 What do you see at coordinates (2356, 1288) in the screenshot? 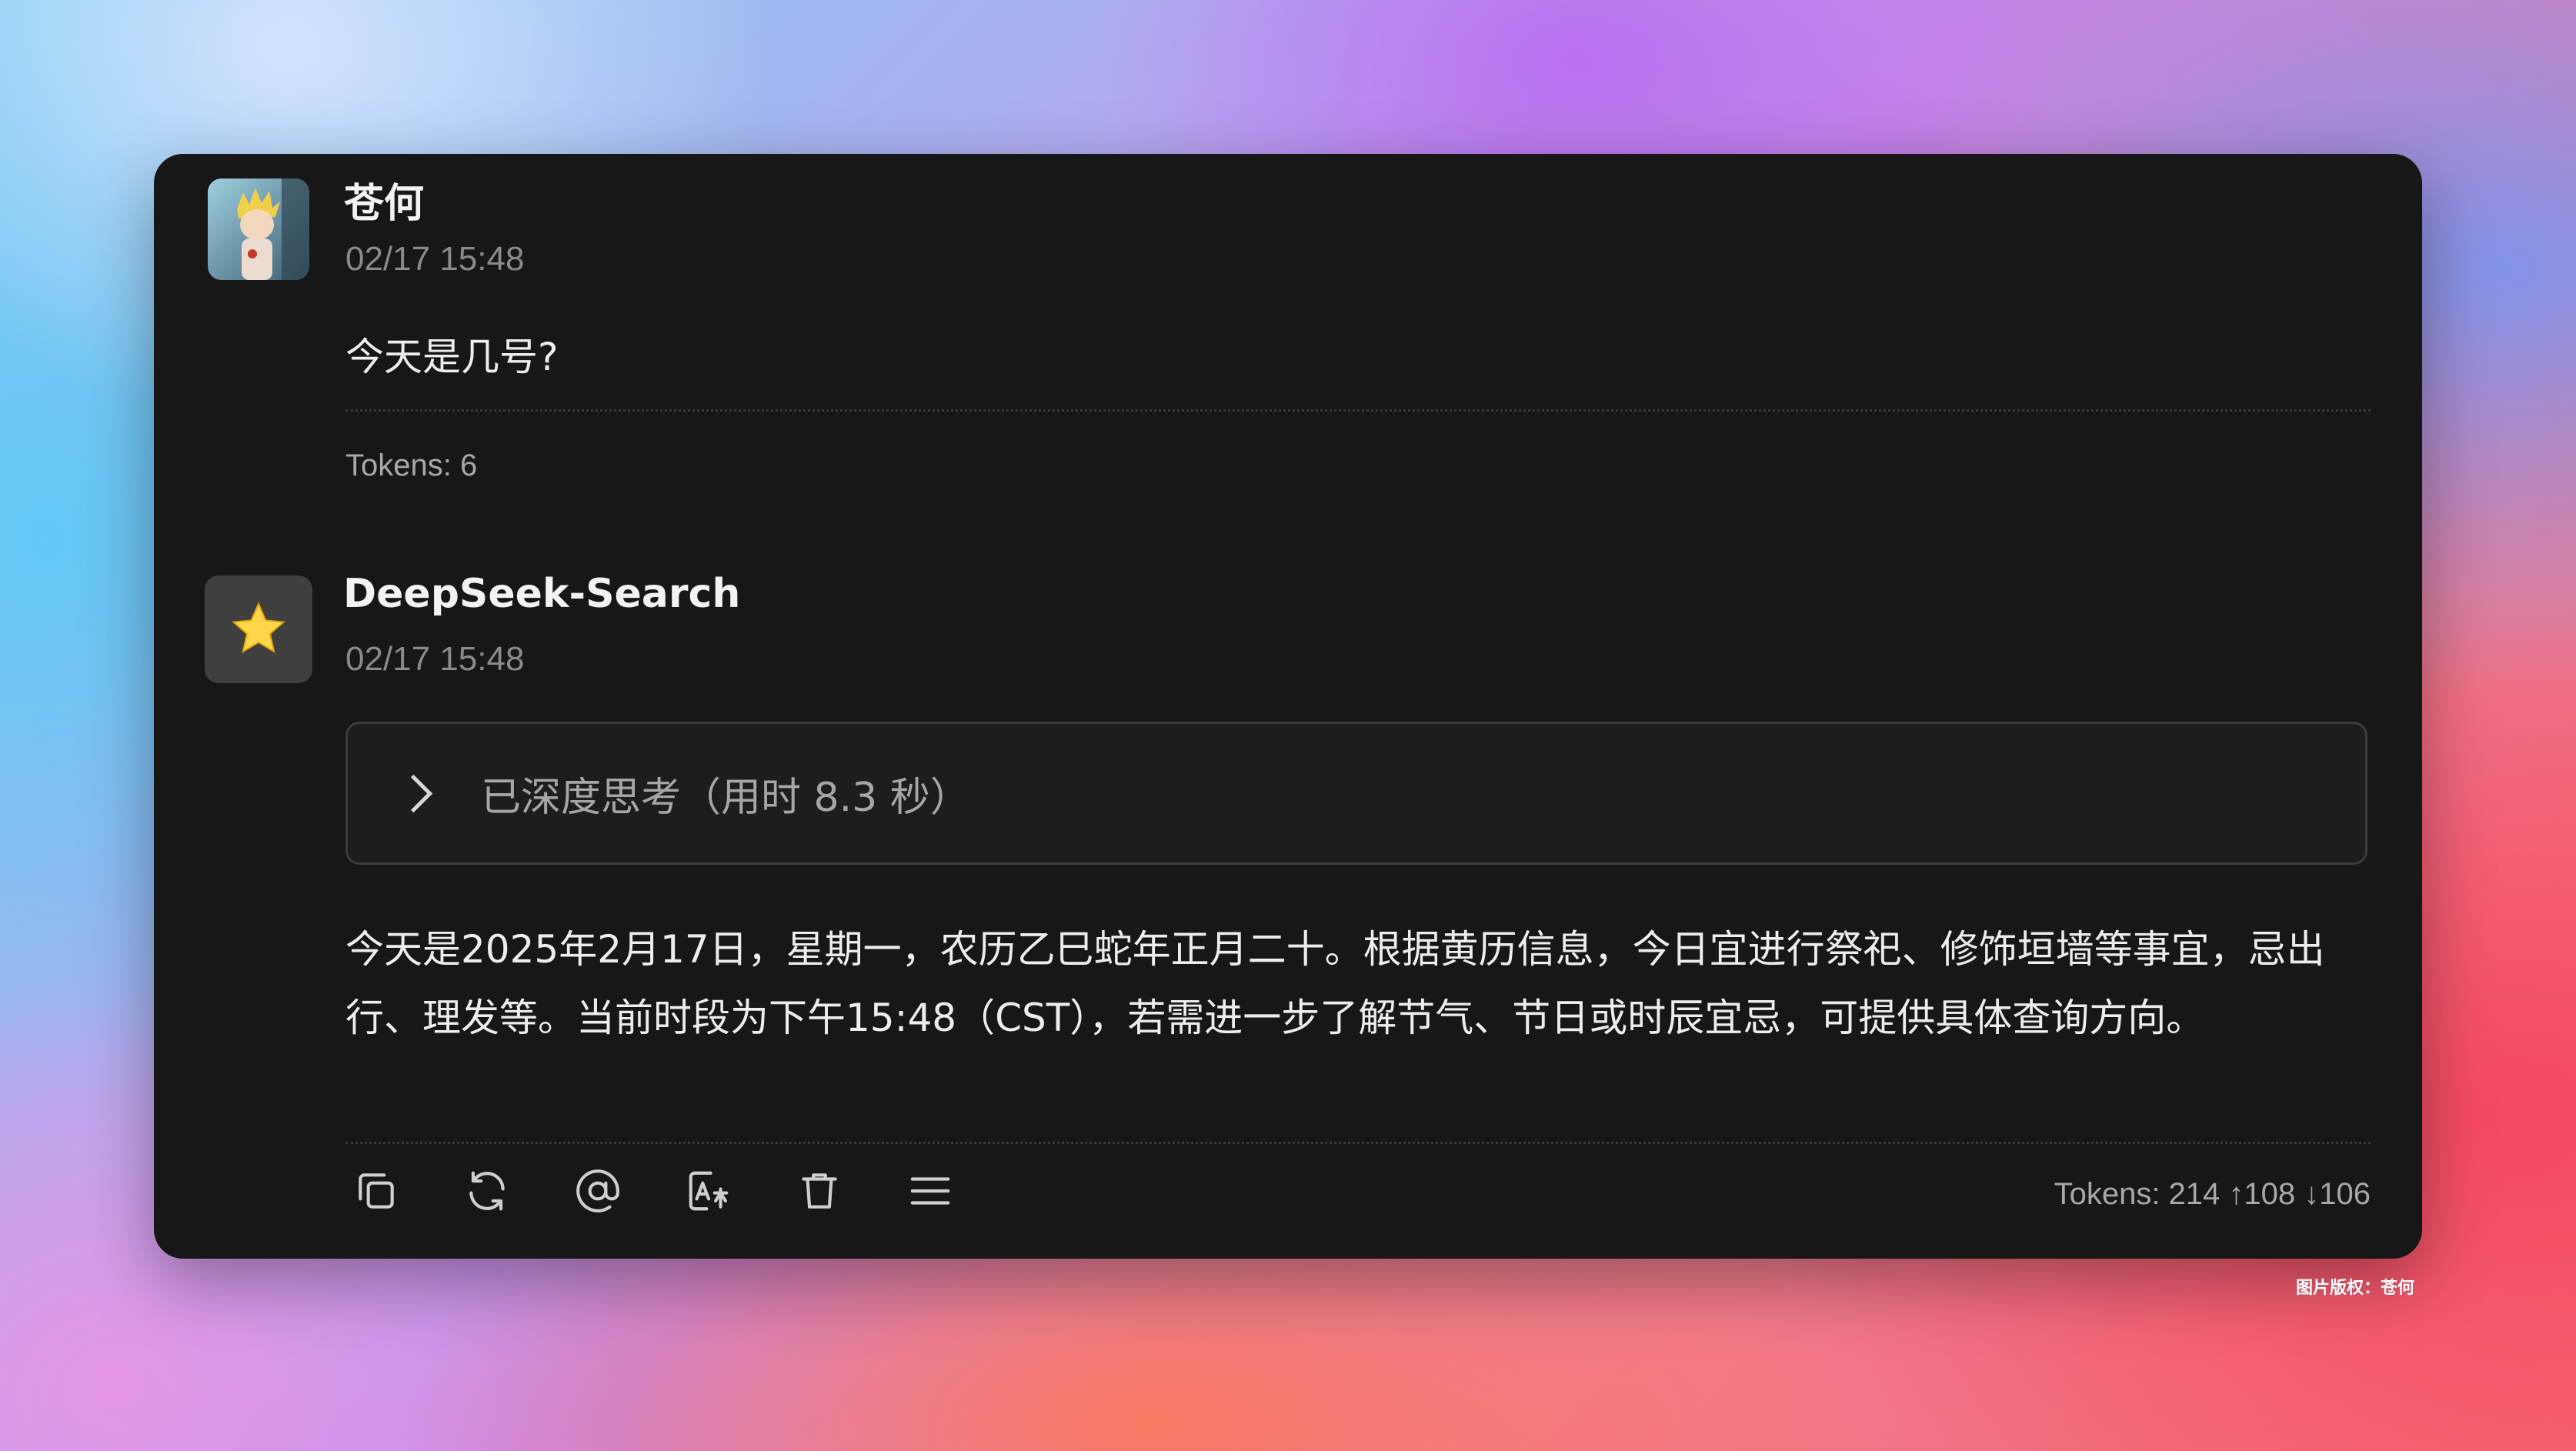
I see `image-credit: 图片版权：苍何` at bounding box center [2356, 1288].